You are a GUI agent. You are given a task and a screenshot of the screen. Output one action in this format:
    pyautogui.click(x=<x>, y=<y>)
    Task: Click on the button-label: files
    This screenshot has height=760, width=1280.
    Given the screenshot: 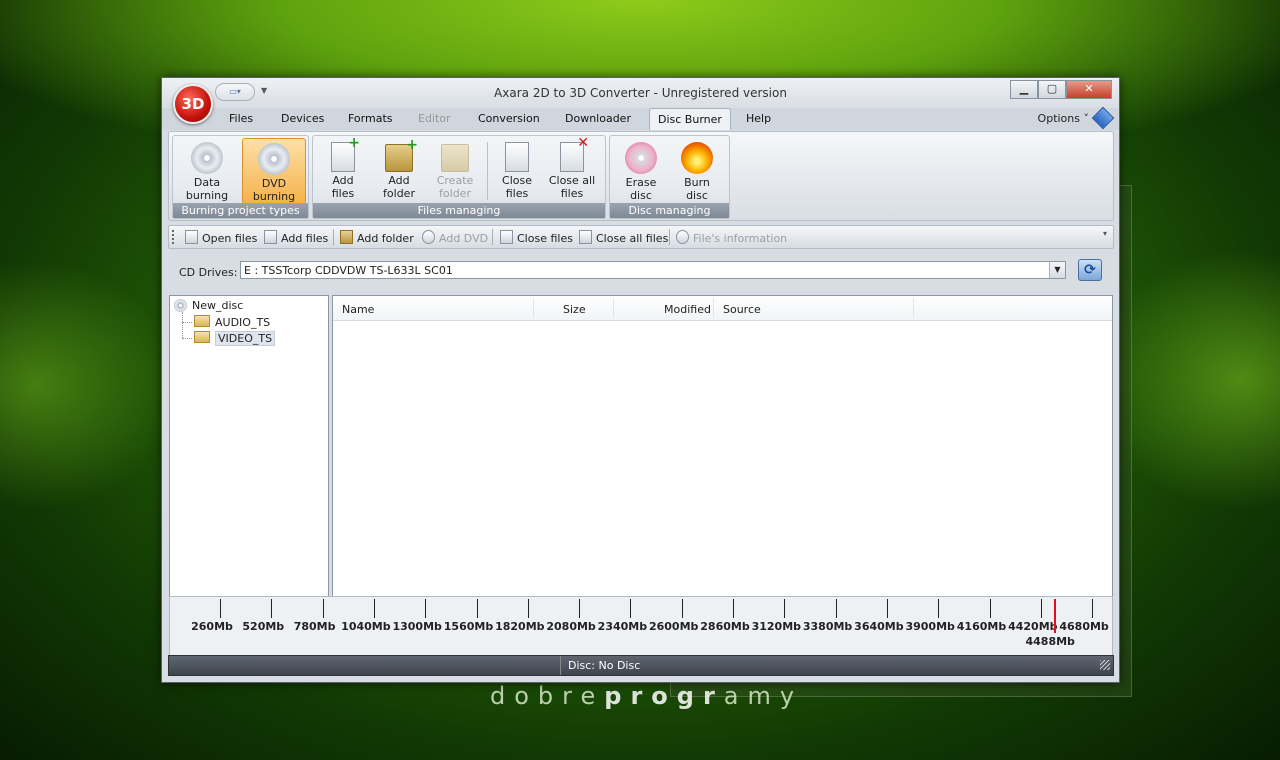 What is the action you would take?
    pyautogui.click(x=517, y=193)
    